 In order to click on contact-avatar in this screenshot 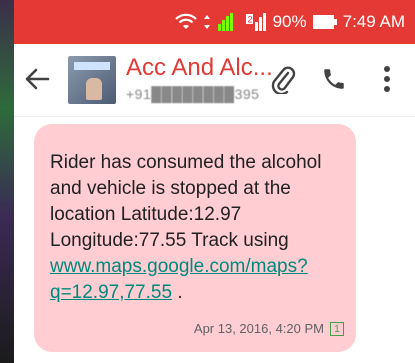, I will do `click(92, 80)`.